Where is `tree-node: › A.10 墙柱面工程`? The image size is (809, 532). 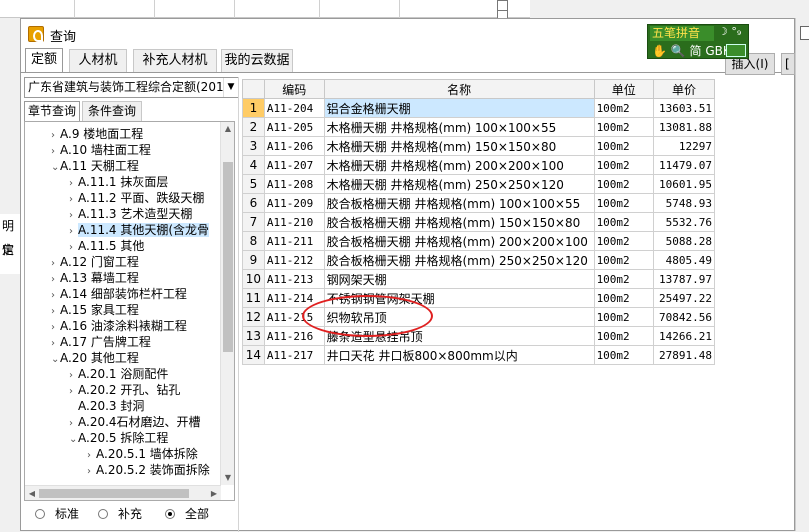
tree-node: › A.10 墙柱面工程 is located at coordinates (101, 150).